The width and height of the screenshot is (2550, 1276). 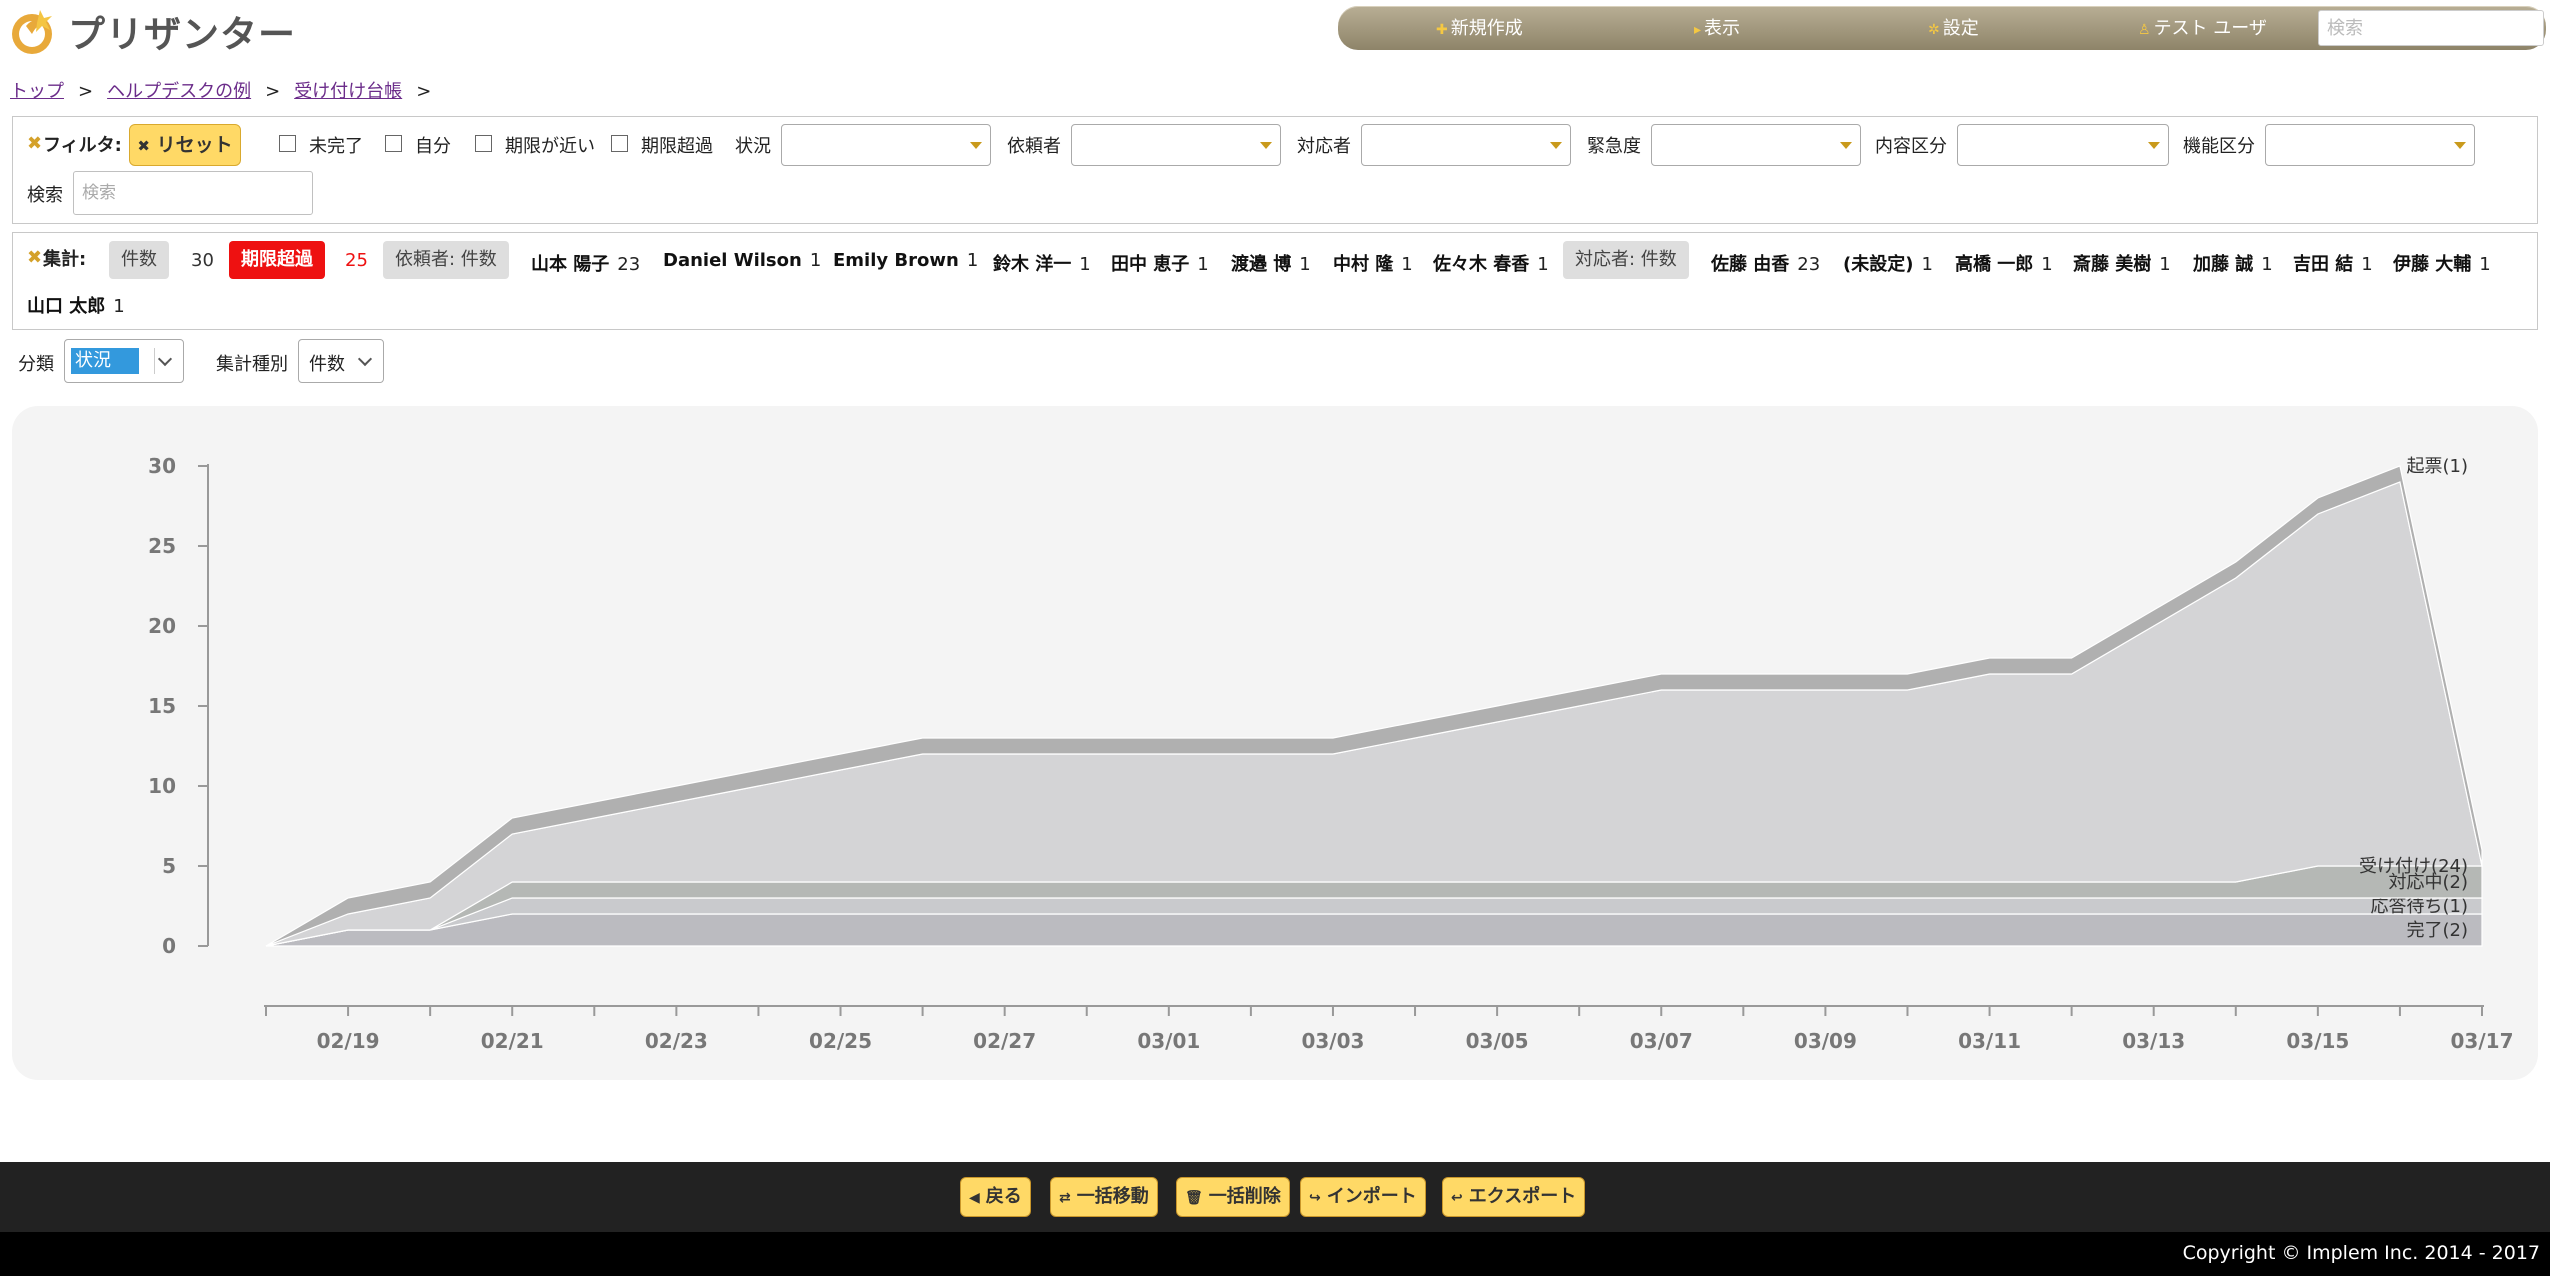 What do you see at coordinates (287, 143) in the screenshot?
I see `checkbox-incomplete` at bounding box center [287, 143].